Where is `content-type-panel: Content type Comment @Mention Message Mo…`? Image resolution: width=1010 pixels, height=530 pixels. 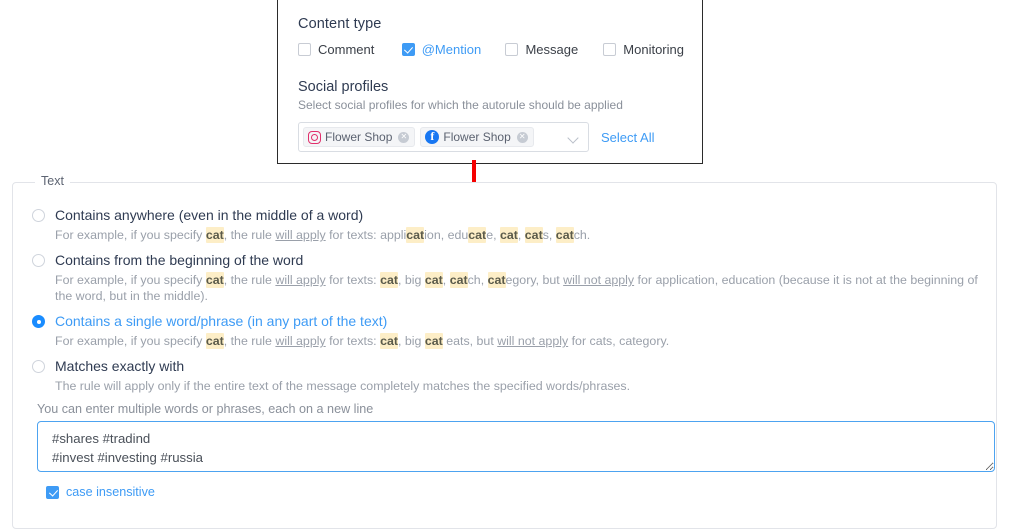
content-type-panel: Content type Comment @Mention Message Mo… is located at coordinates (490, 82).